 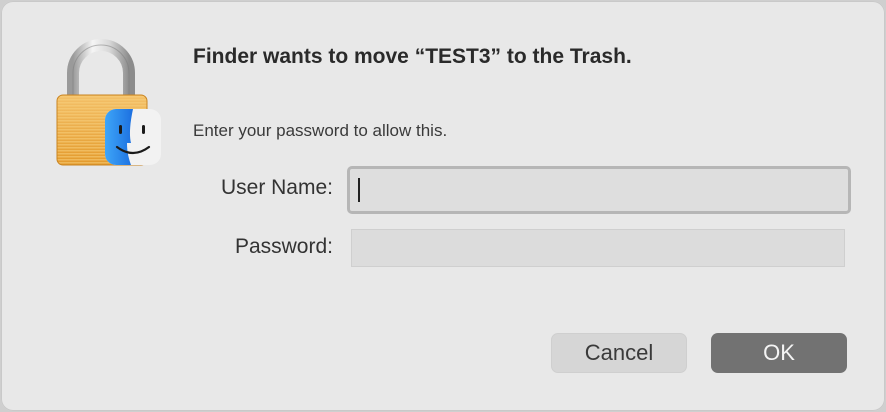 What do you see at coordinates (109, 104) in the screenshot?
I see `lock-with-finder-icon` at bounding box center [109, 104].